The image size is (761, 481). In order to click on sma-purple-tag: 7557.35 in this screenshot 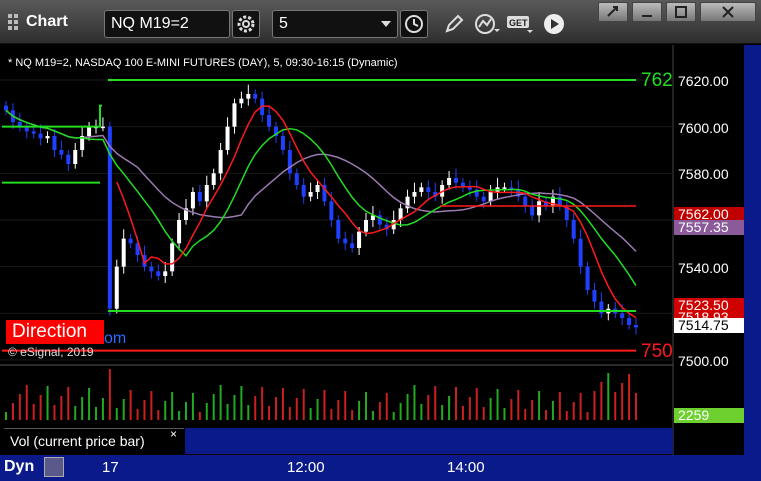, I will do `click(709, 227)`.